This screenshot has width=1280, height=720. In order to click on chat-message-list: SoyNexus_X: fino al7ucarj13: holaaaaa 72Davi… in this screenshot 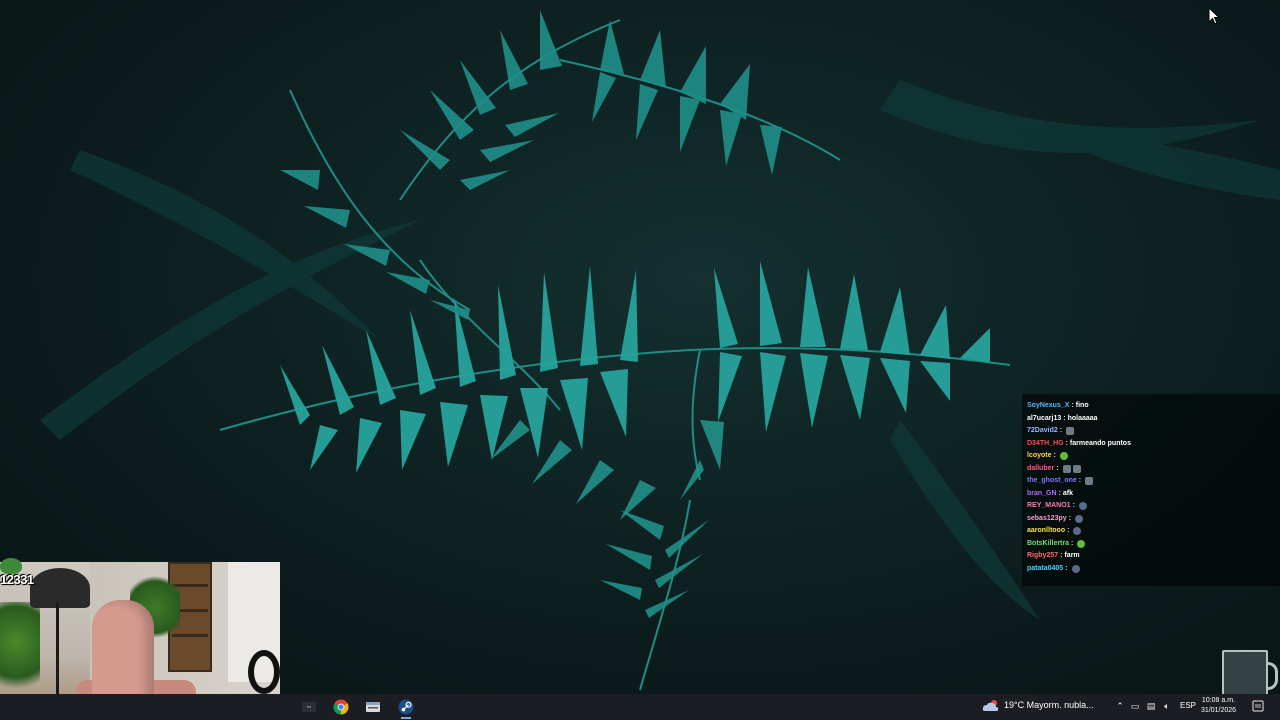, I will do `click(1151, 487)`.